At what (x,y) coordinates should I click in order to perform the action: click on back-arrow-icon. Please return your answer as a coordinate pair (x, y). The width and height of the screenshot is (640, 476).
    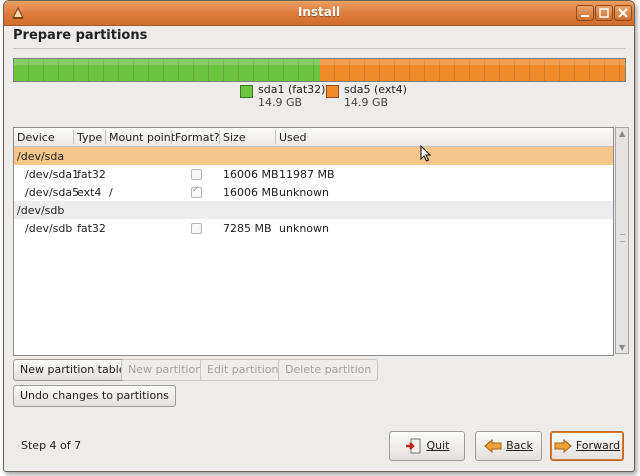
    Looking at the image, I should click on (493, 446).